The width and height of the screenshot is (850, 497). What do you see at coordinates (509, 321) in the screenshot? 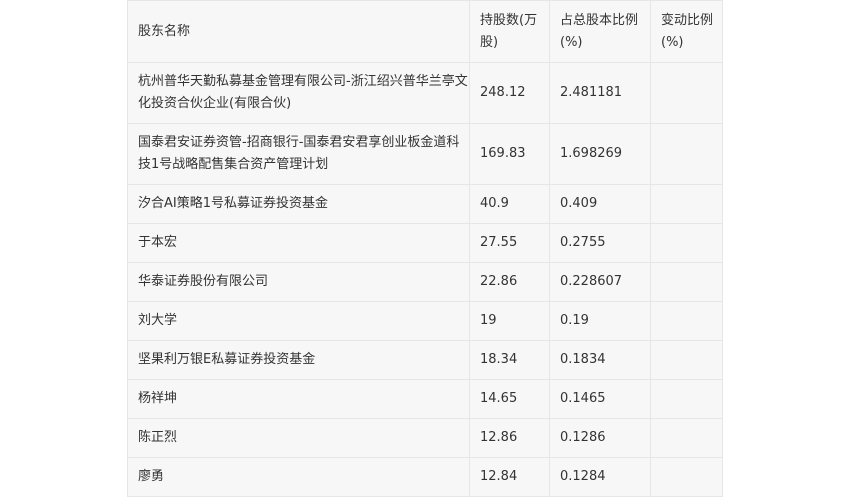
I see `cell-shares: 19` at bounding box center [509, 321].